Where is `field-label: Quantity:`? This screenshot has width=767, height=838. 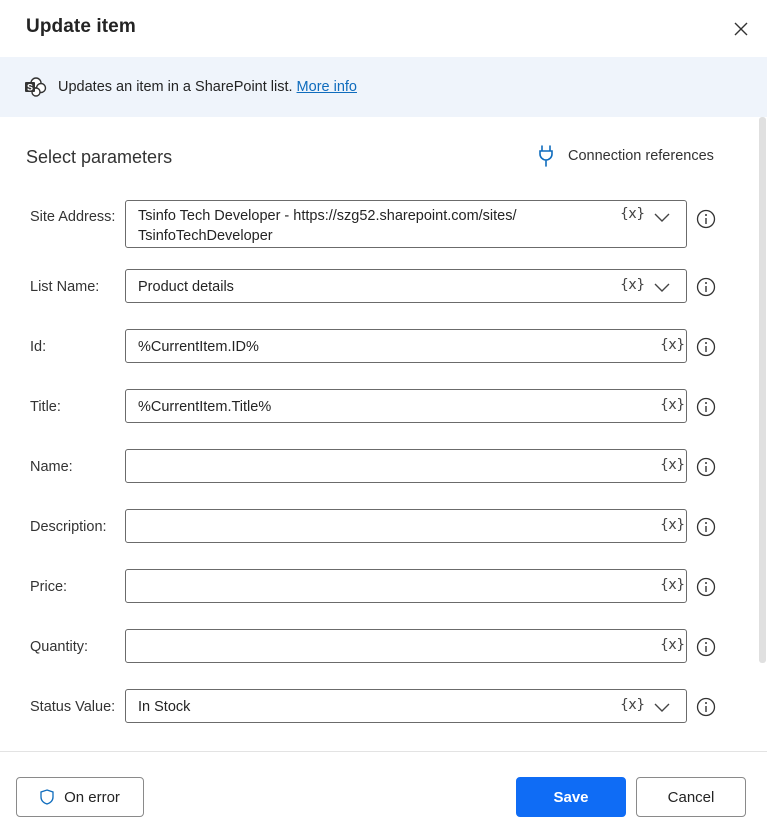 field-label: Quantity: is located at coordinates (59, 647).